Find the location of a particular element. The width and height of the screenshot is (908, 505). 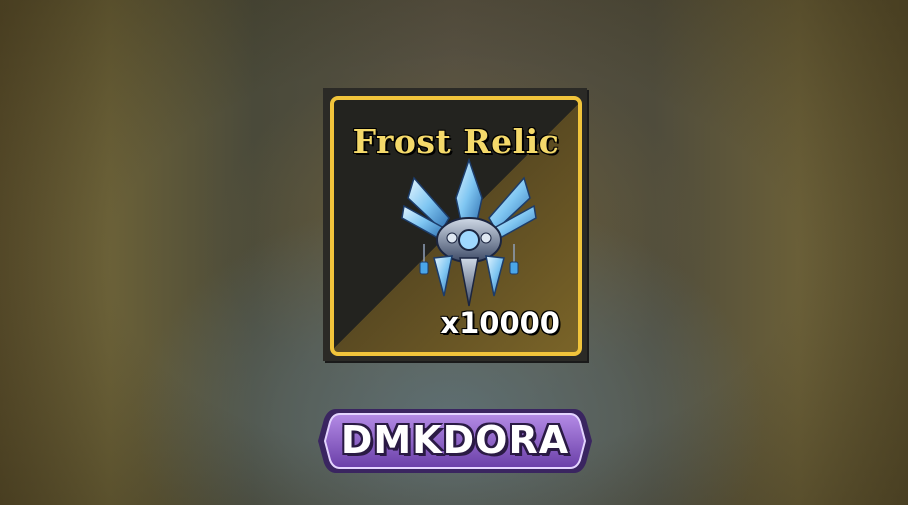

frost-relic-icon is located at coordinates (469, 232).